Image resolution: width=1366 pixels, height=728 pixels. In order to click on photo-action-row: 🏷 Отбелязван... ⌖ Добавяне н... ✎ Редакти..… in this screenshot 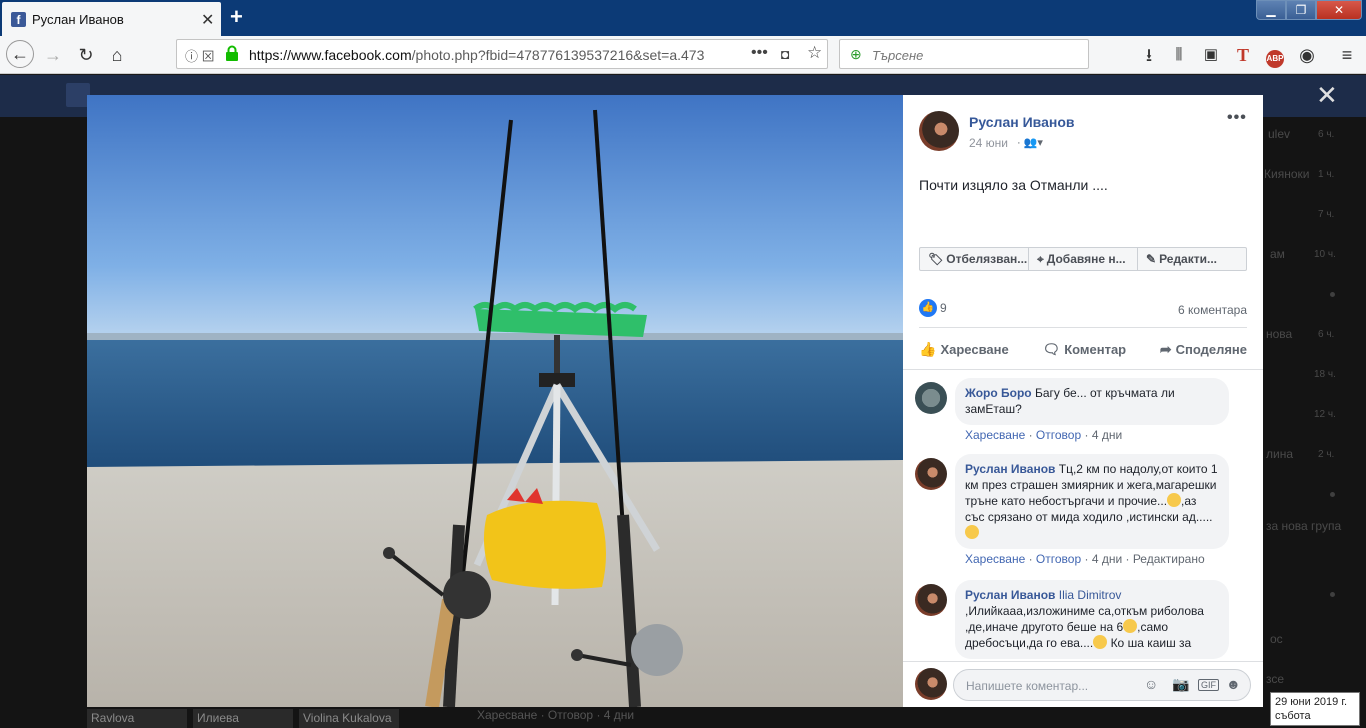, I will do `click(1083, 259)`.